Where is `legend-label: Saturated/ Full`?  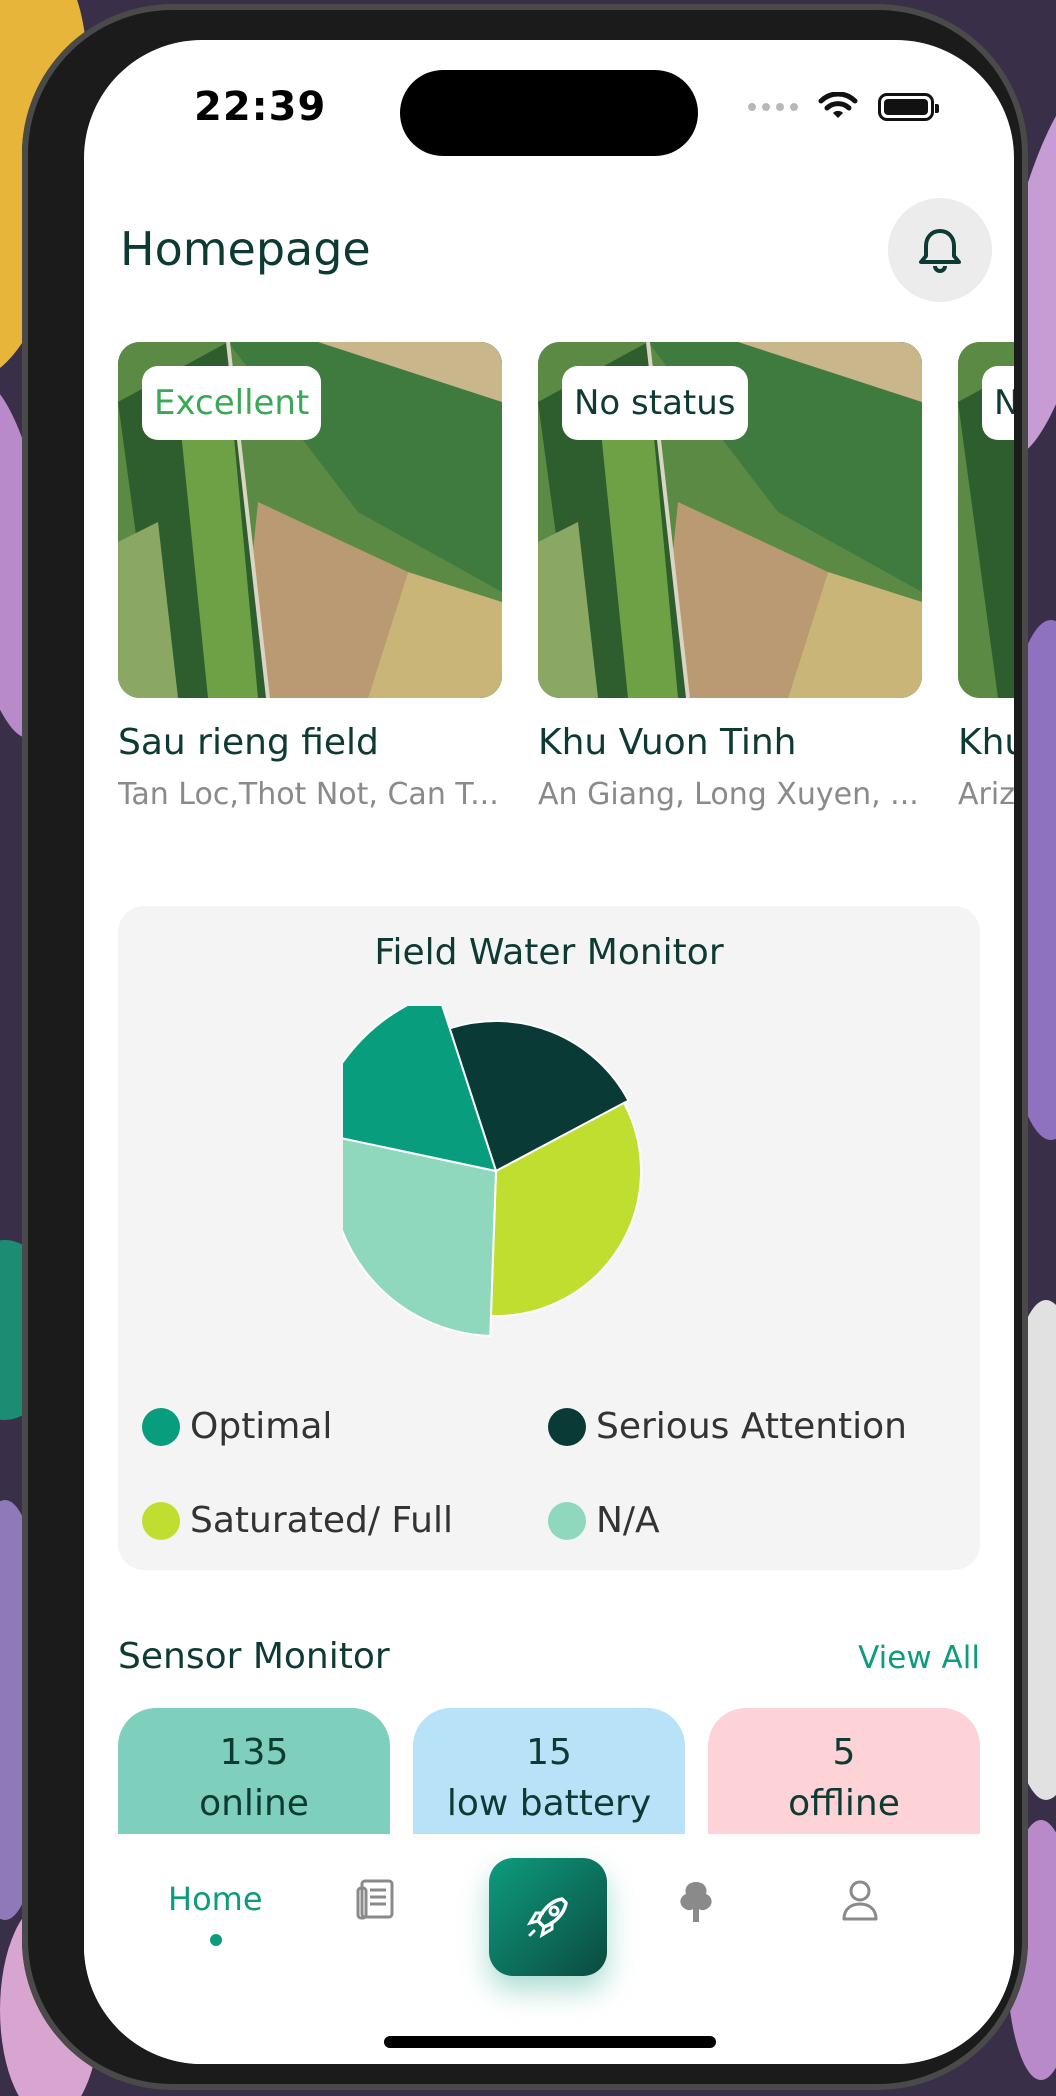
legend-label: Saturated/ Full is located at coordinates (321, 1520).